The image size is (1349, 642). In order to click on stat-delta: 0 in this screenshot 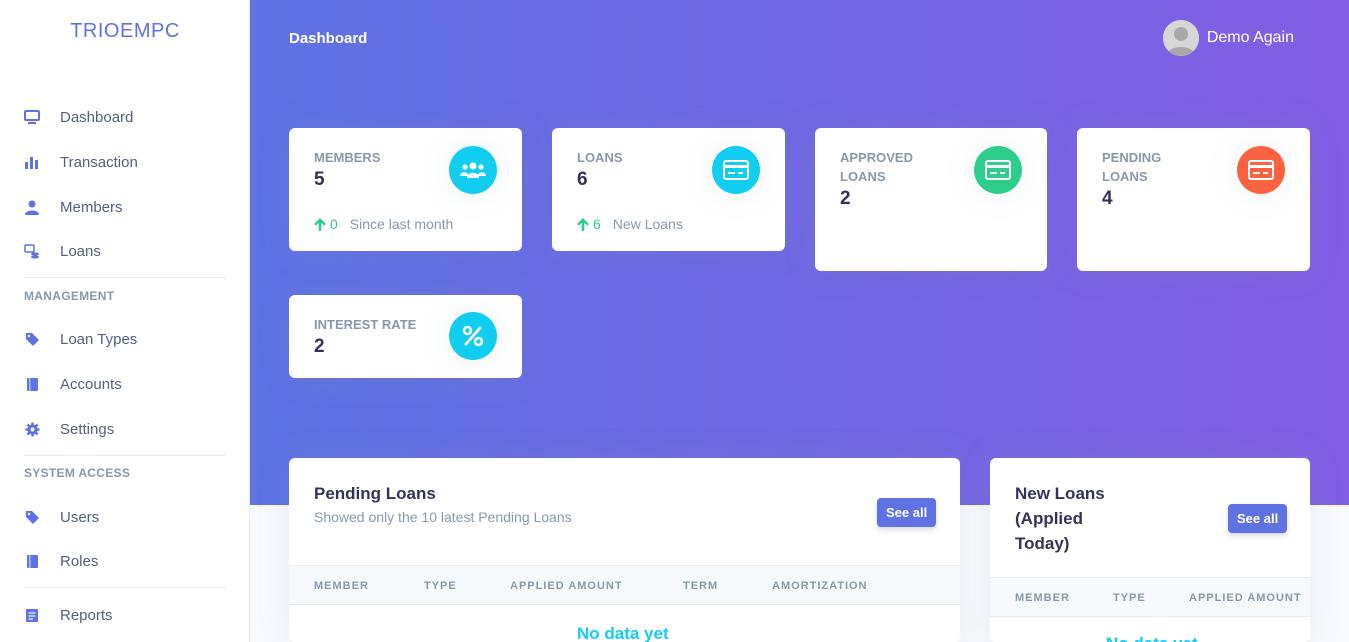, I will do `click(334, 224)`.